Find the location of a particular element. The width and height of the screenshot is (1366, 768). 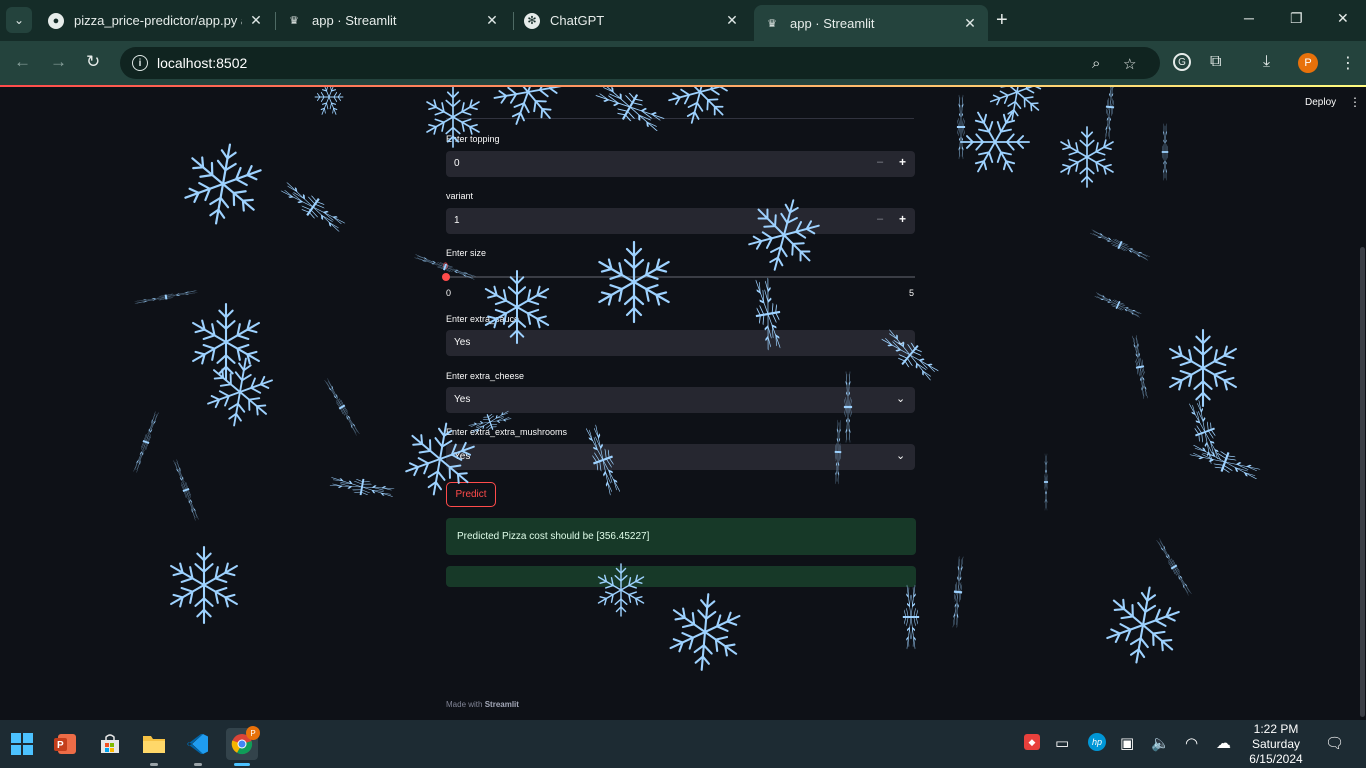

url-text: localhost:8502 is located at coordinates (202, 63).